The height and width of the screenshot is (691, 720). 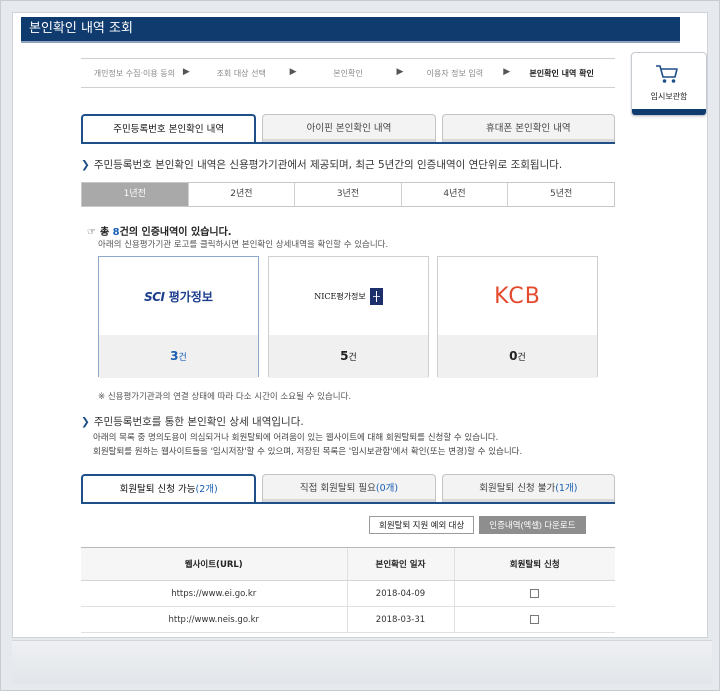 I want to click on excel-download-button: 인증내역(엑셀) 다운로드, so click(x=532, y=525).